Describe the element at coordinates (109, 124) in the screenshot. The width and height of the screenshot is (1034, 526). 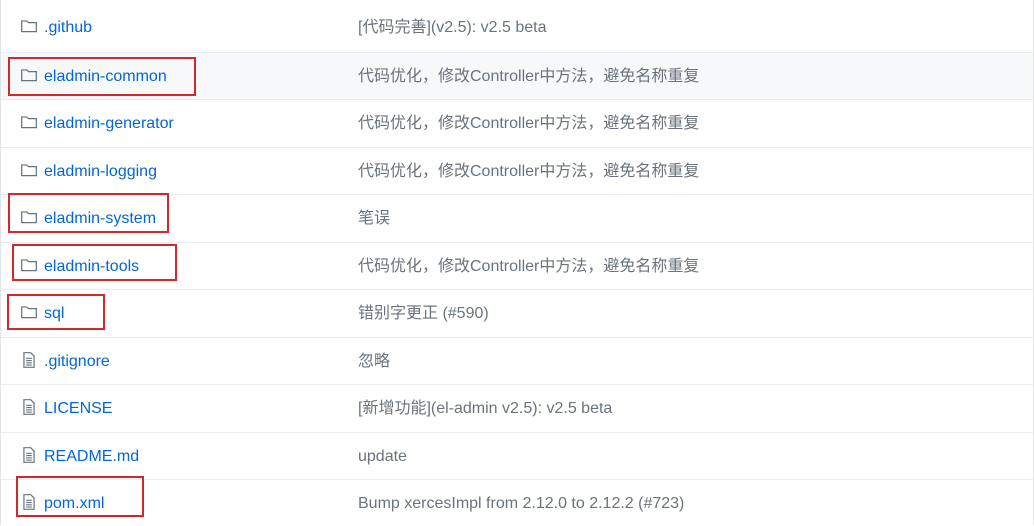
I see `file-name-link: eladmin-generator` at that location.